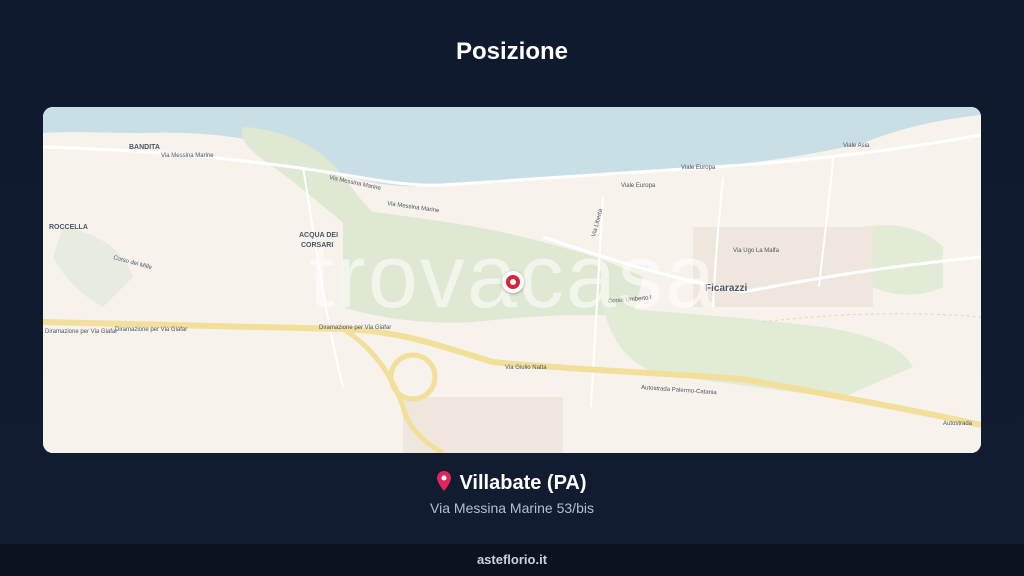 This screenshot has width=1024, height=576. I want to click on location-city: Villabate (PA), so click(523, 483).